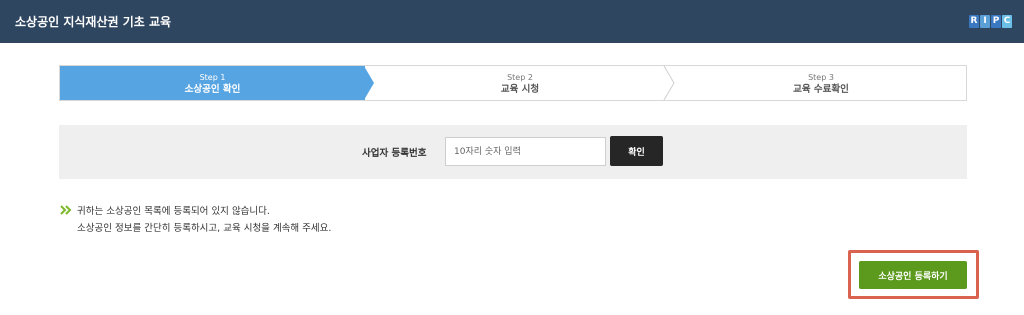  Describe the element at coordinates (66, 210) in the screenshot. I see `double-chevron-right-icon` at that location.